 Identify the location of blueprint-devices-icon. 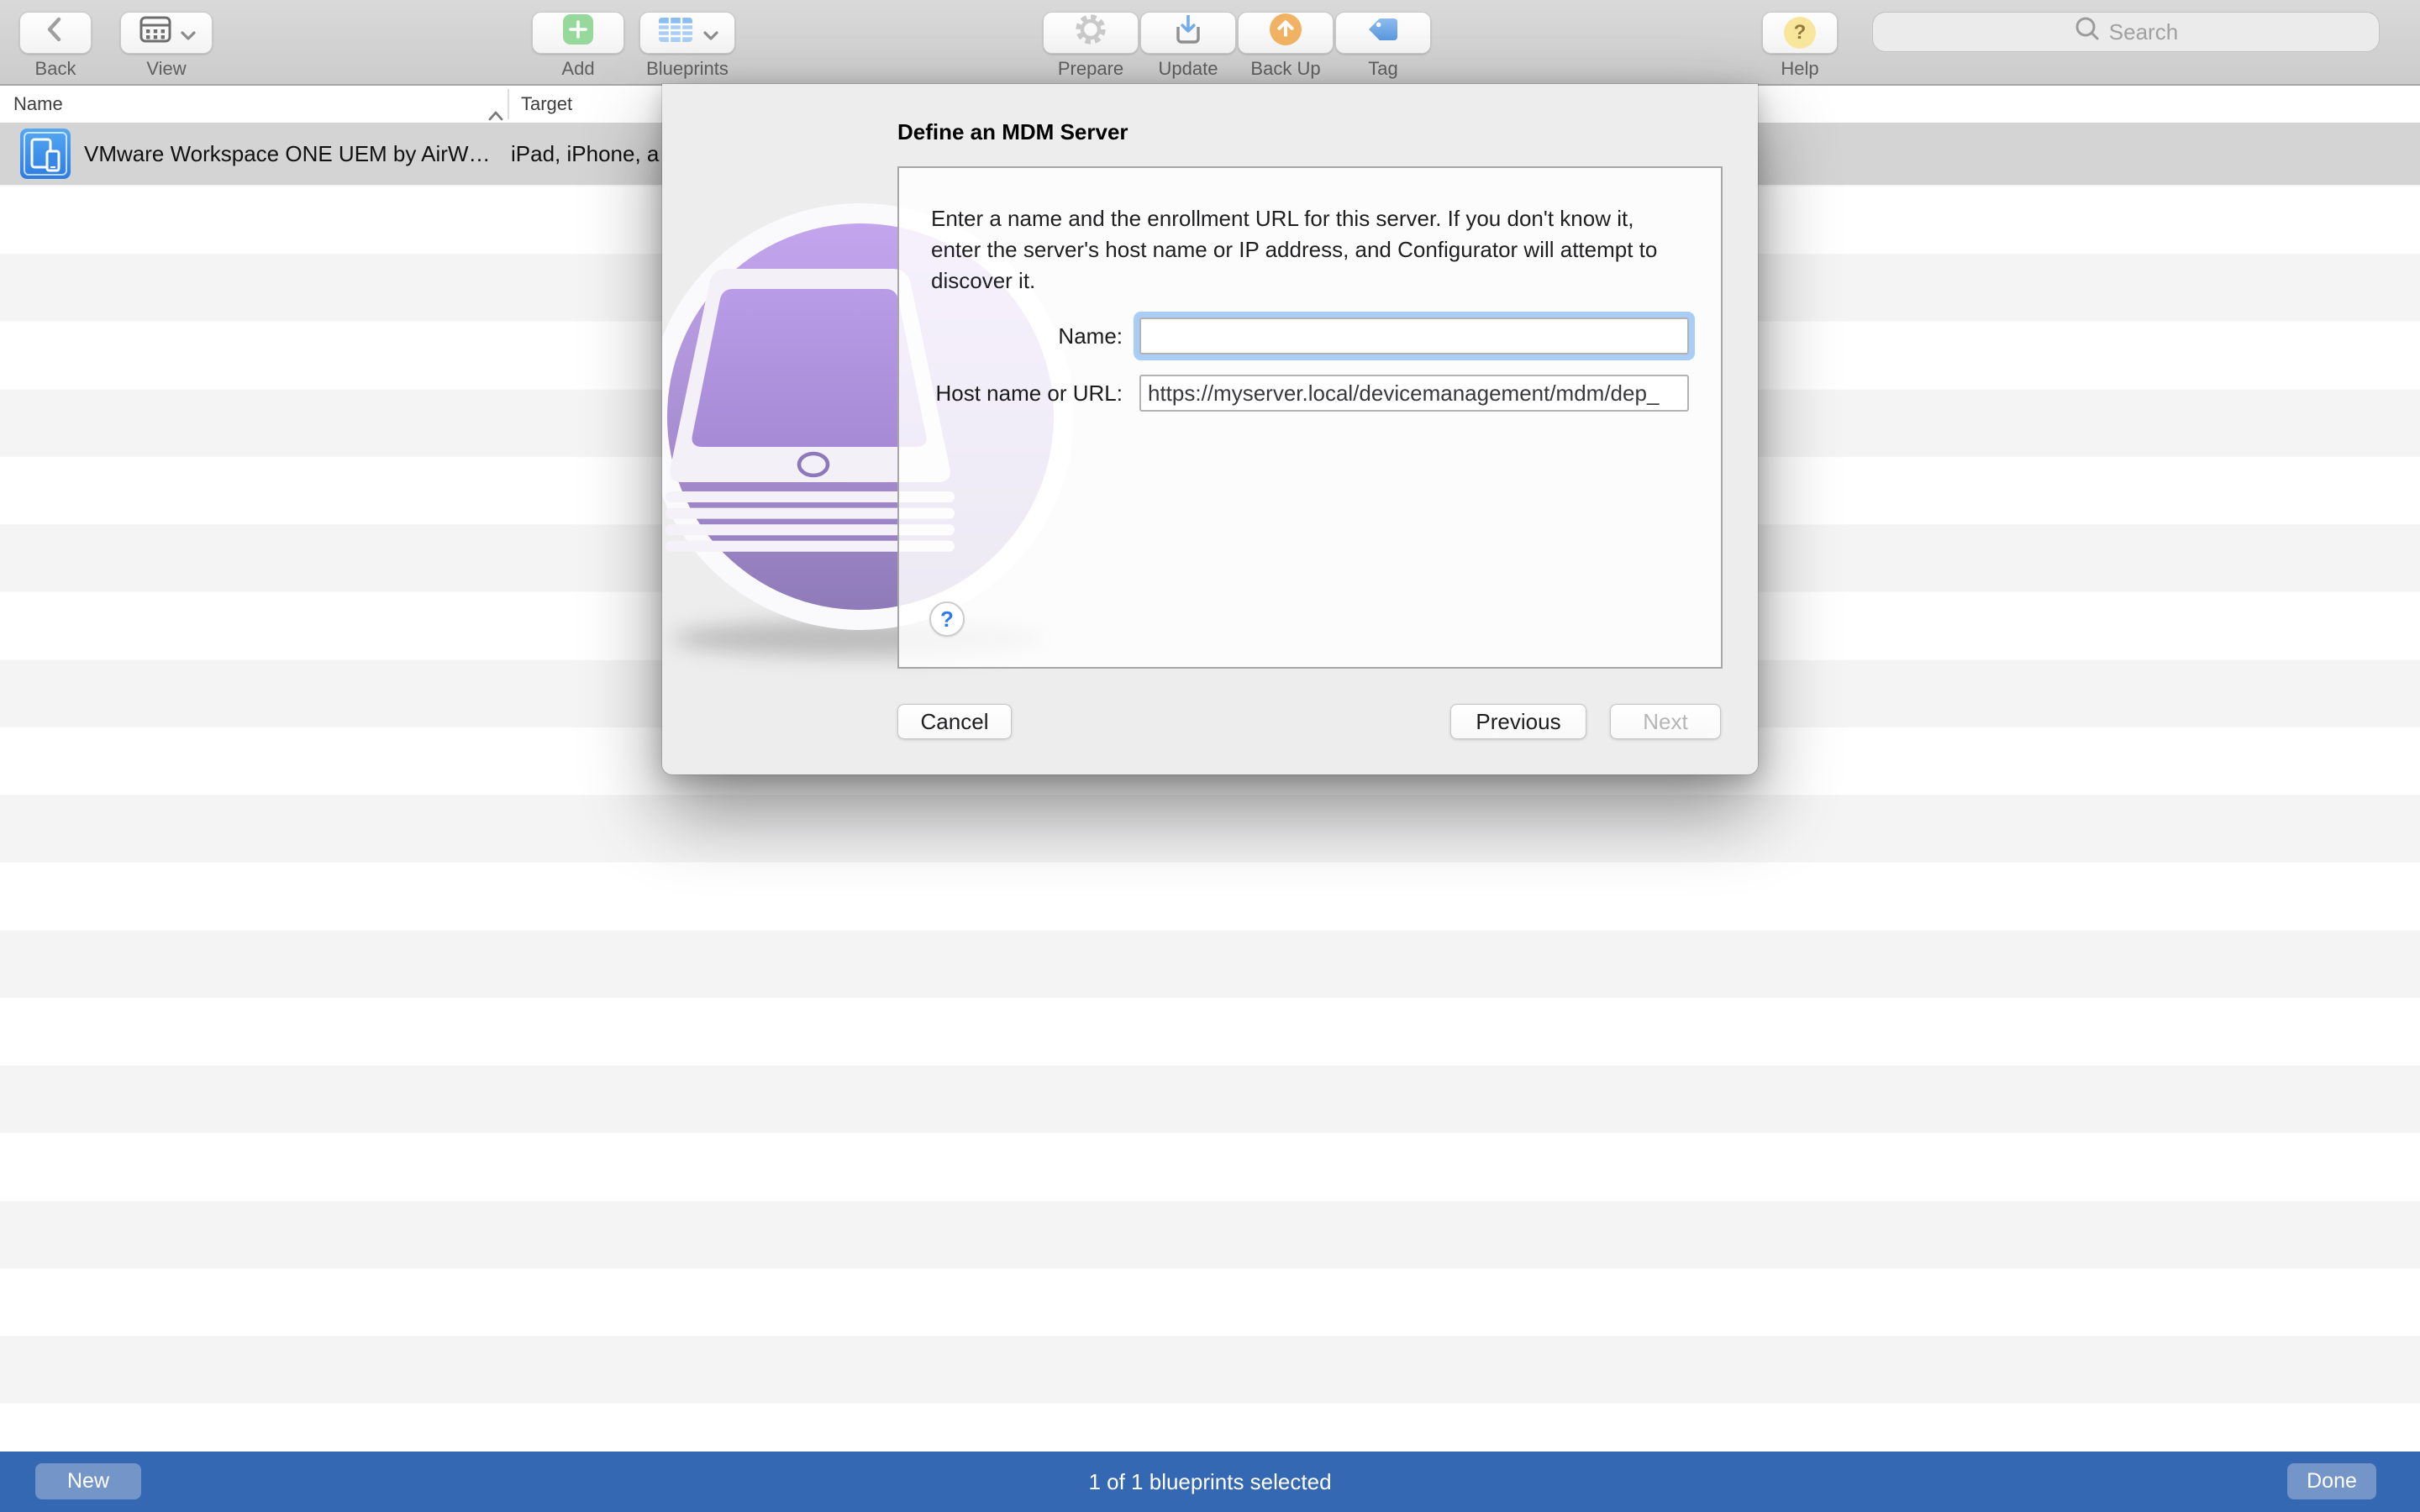
(45, 154).